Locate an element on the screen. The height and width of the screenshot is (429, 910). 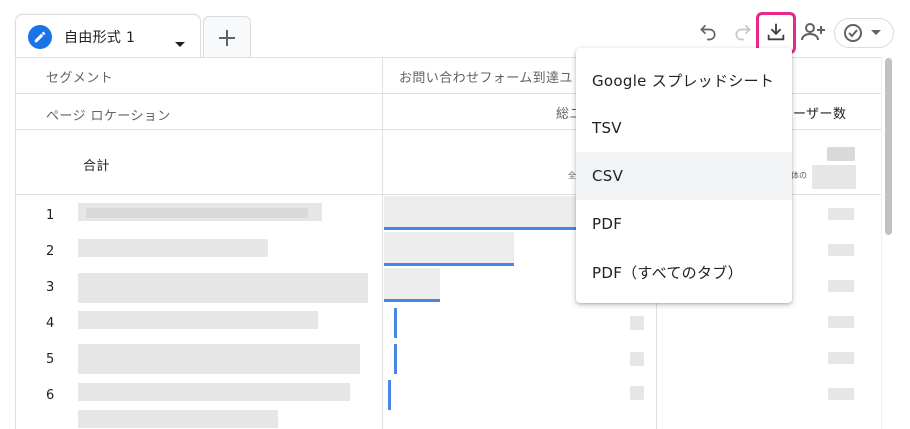
total-label: 合計 is located at coordinates (96, 166).